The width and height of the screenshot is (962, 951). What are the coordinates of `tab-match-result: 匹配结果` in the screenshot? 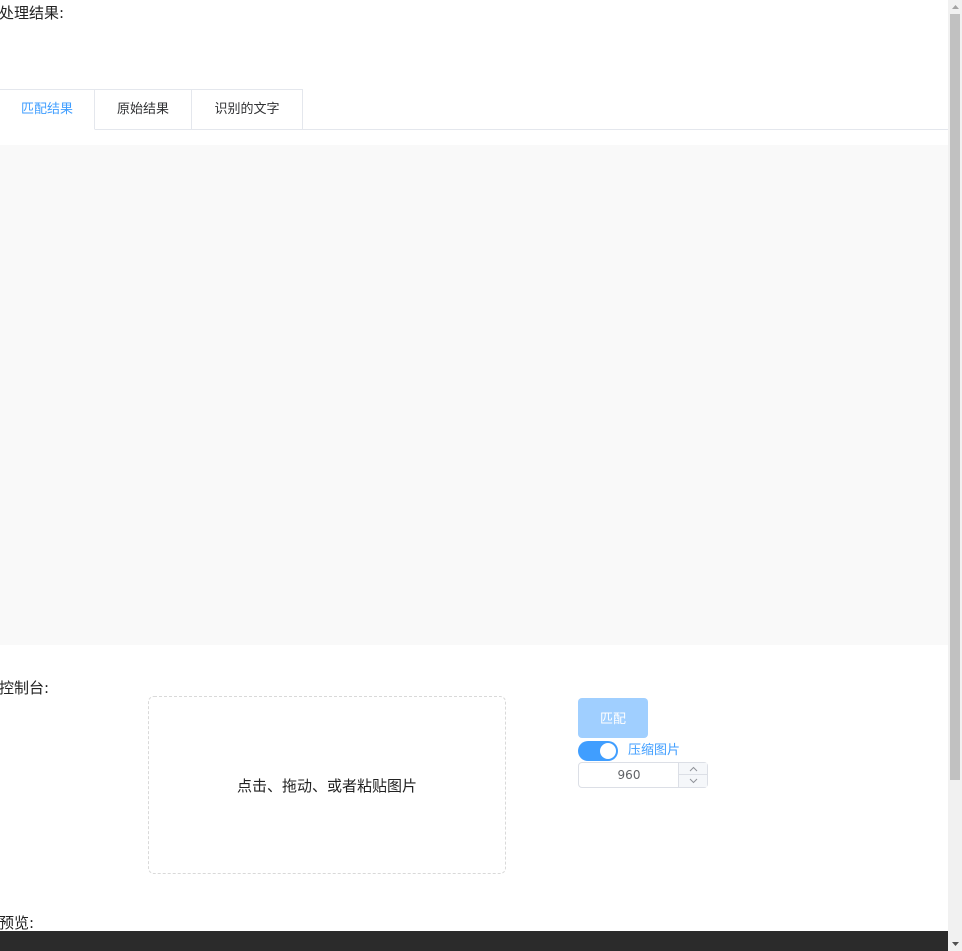 It's located at (47, 109).